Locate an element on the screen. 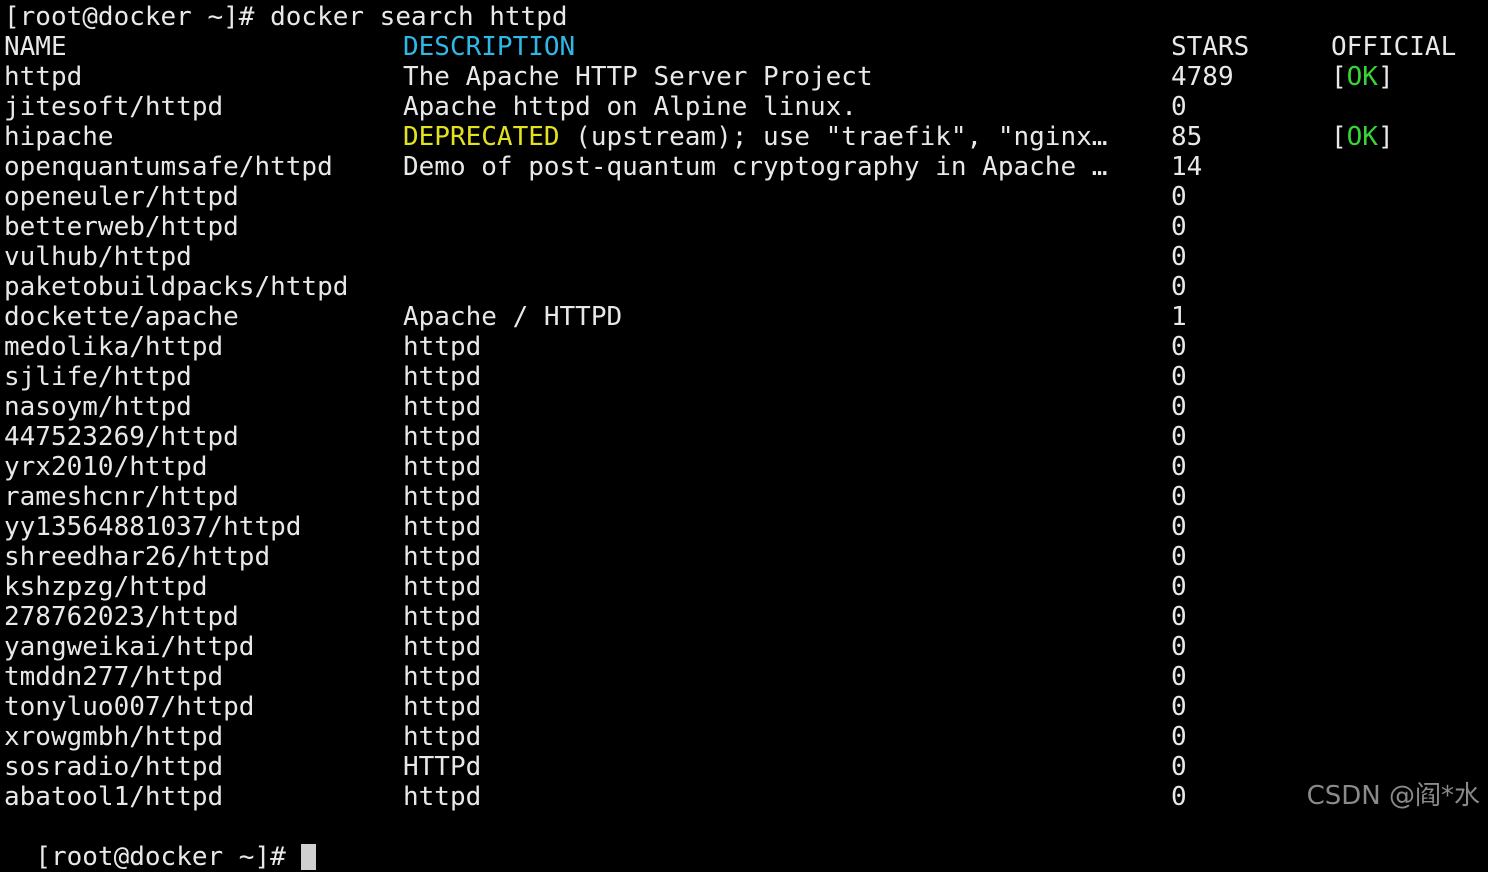 Image resolution: width=1488 pixels, height=872 pixels. header-stars: STARS is located at coordinates (1210, 47).